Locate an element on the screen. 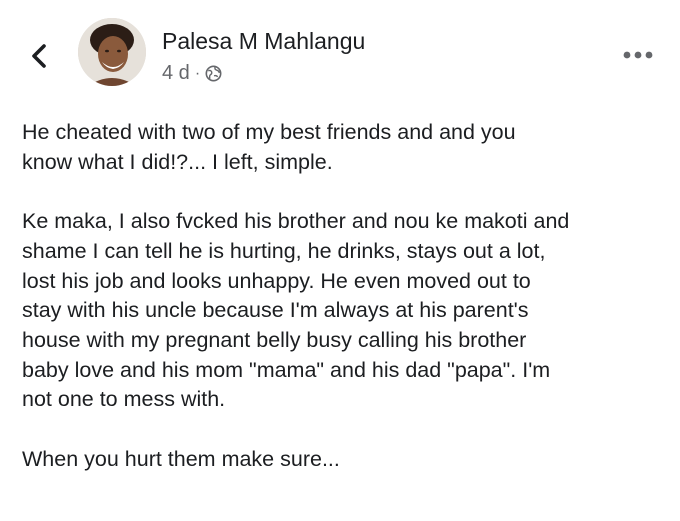  post-meta: 4 d · is located at coordinates (192, 73).